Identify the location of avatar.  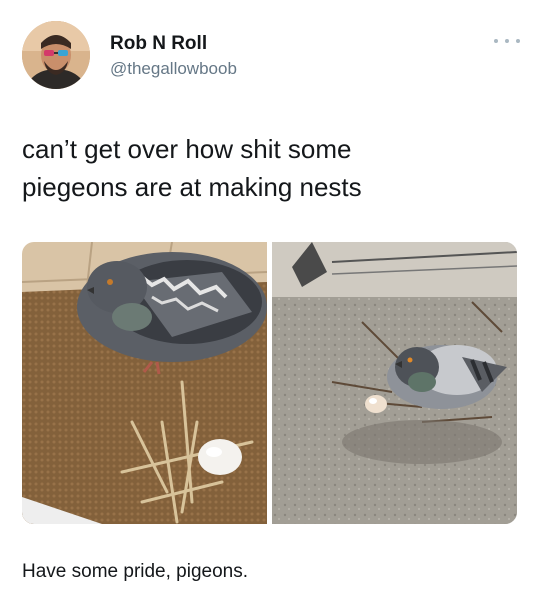
(56, 55).